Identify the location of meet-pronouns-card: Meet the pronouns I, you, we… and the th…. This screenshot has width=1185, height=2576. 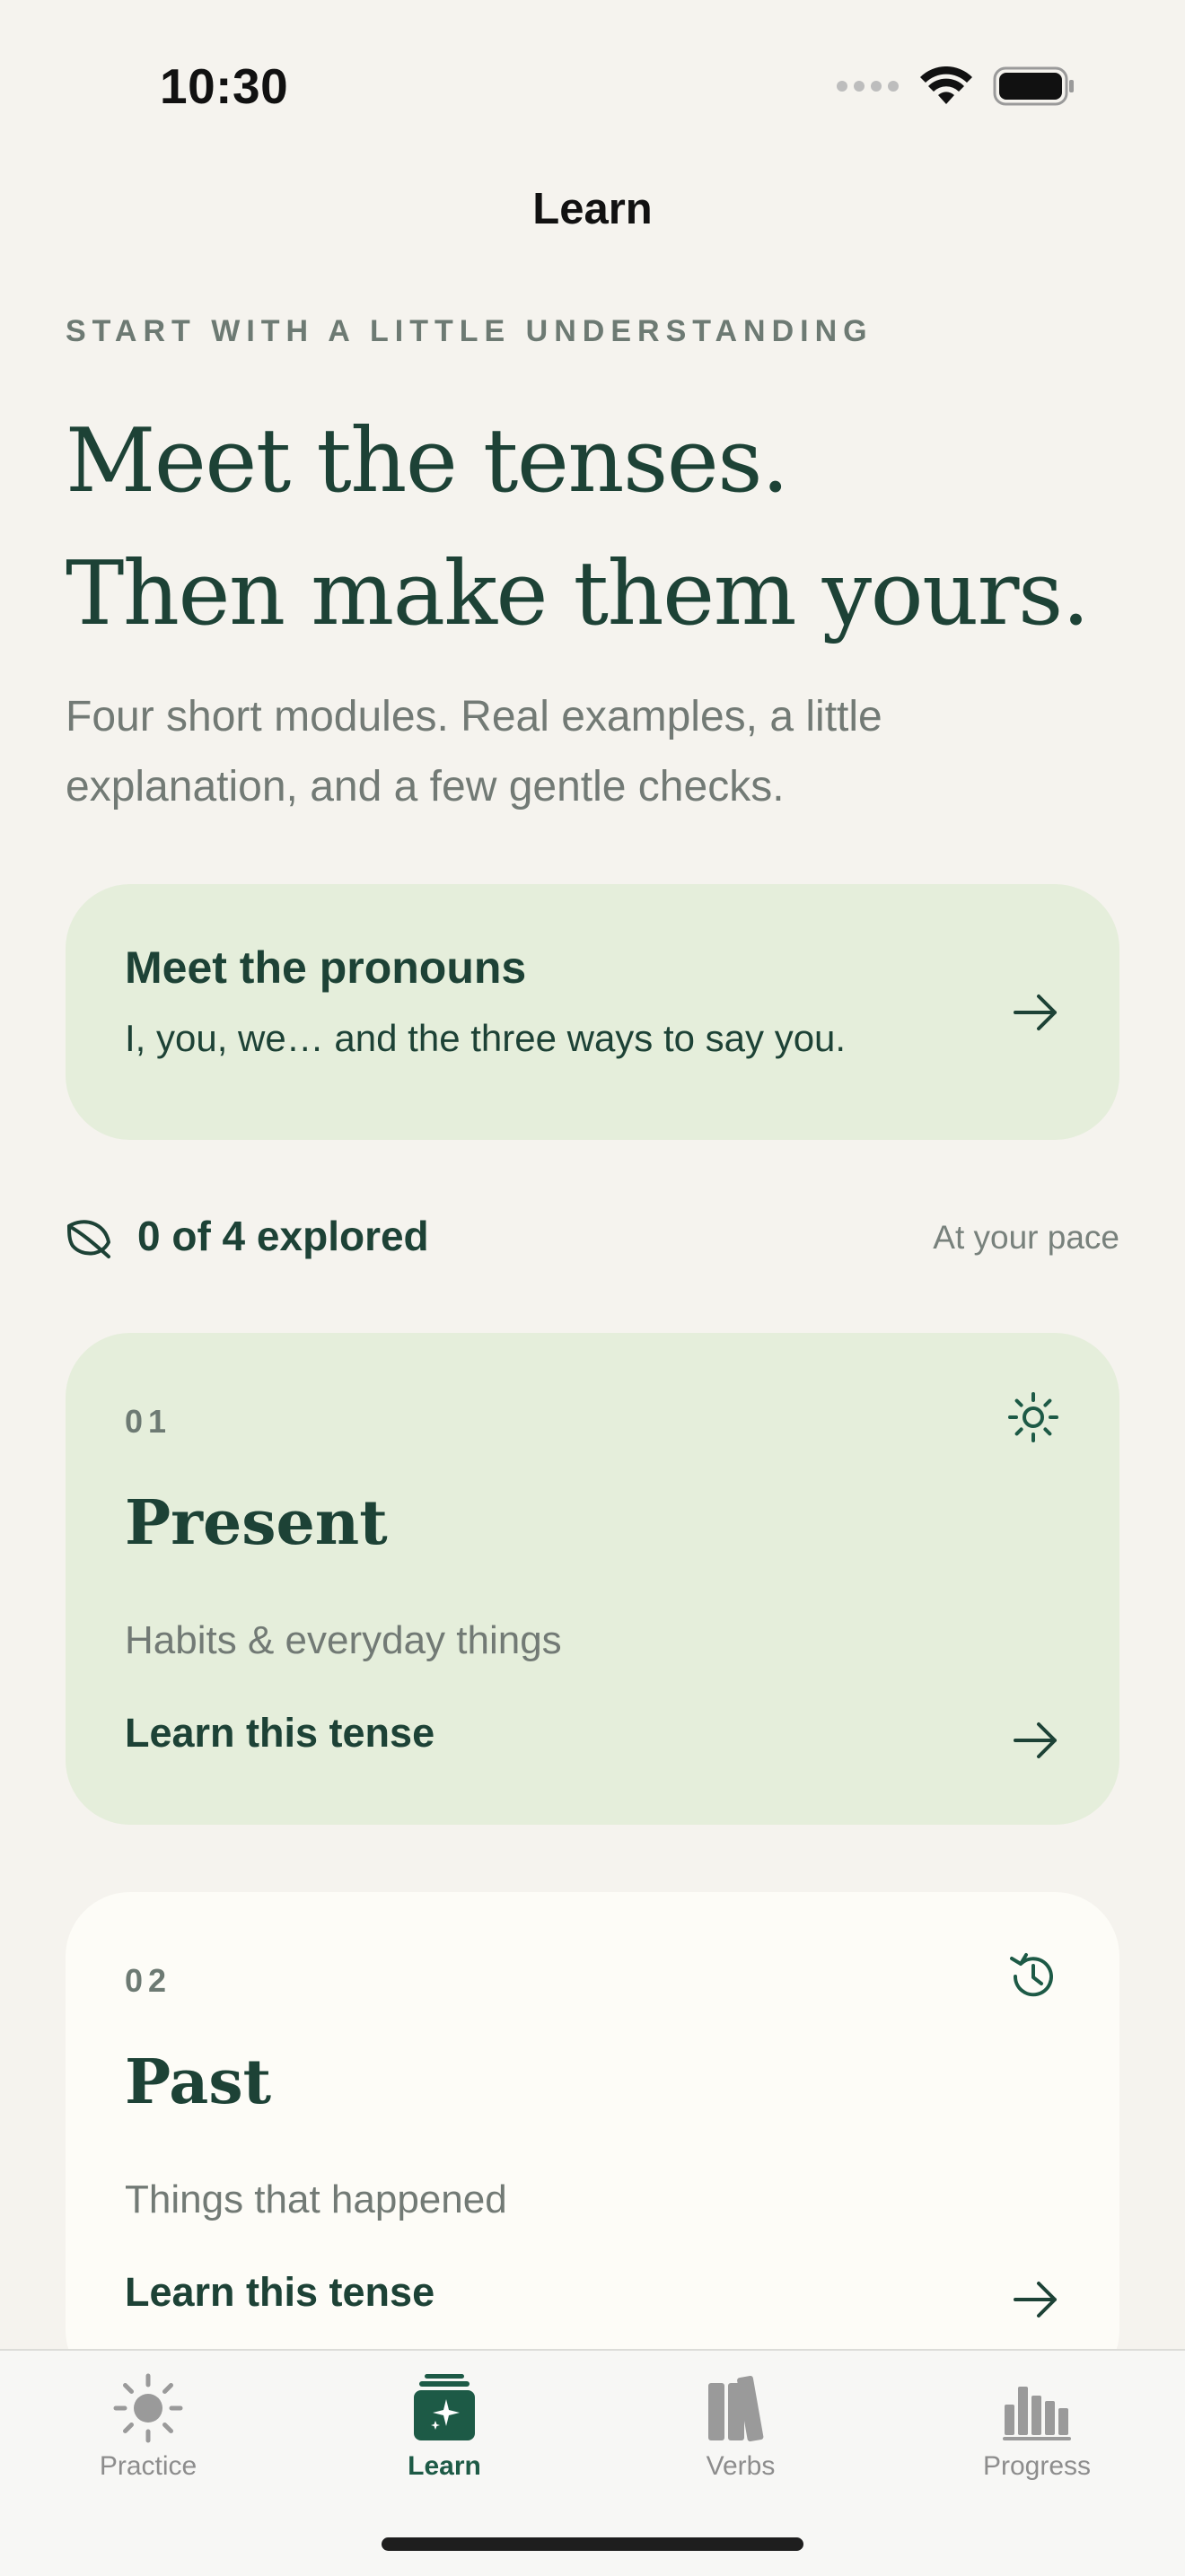
(592, 1012).